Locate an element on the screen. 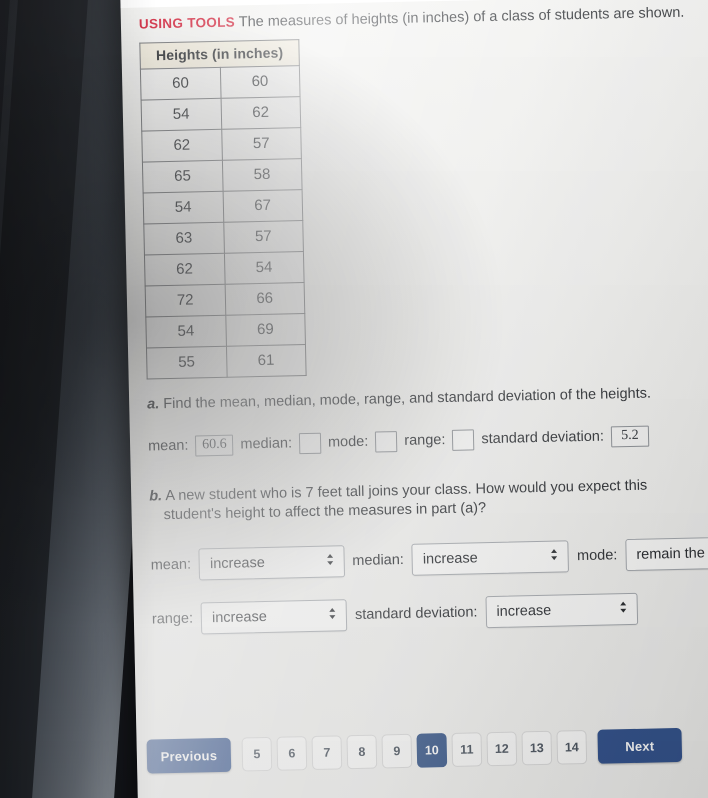 This screenshot has width=708, height=798. page-button-9: 9 is located at coordinates (397, 751).